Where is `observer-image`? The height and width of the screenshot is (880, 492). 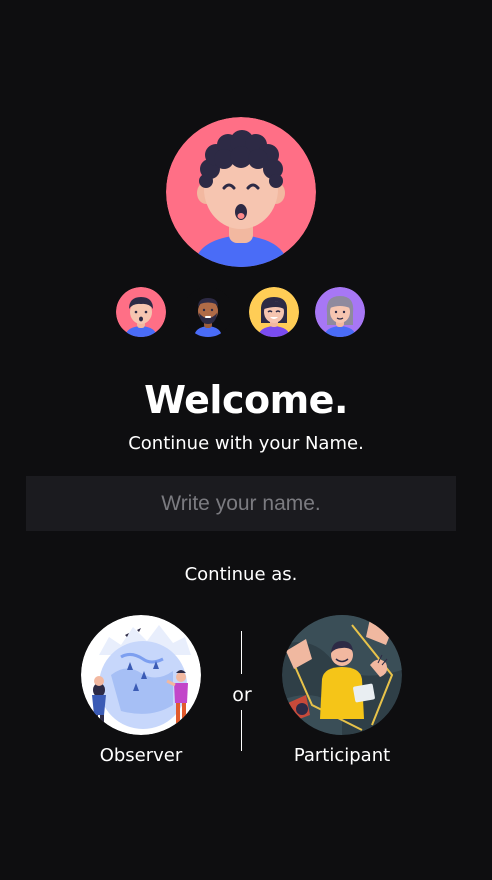 observer-image is located at coordinates (141, 675).